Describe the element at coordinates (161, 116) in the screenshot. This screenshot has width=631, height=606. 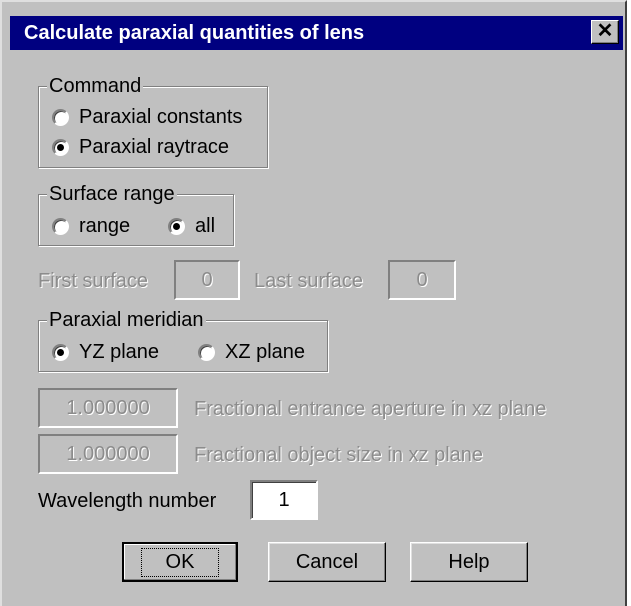
I see `radio-label: Paraxial constants` at that location.